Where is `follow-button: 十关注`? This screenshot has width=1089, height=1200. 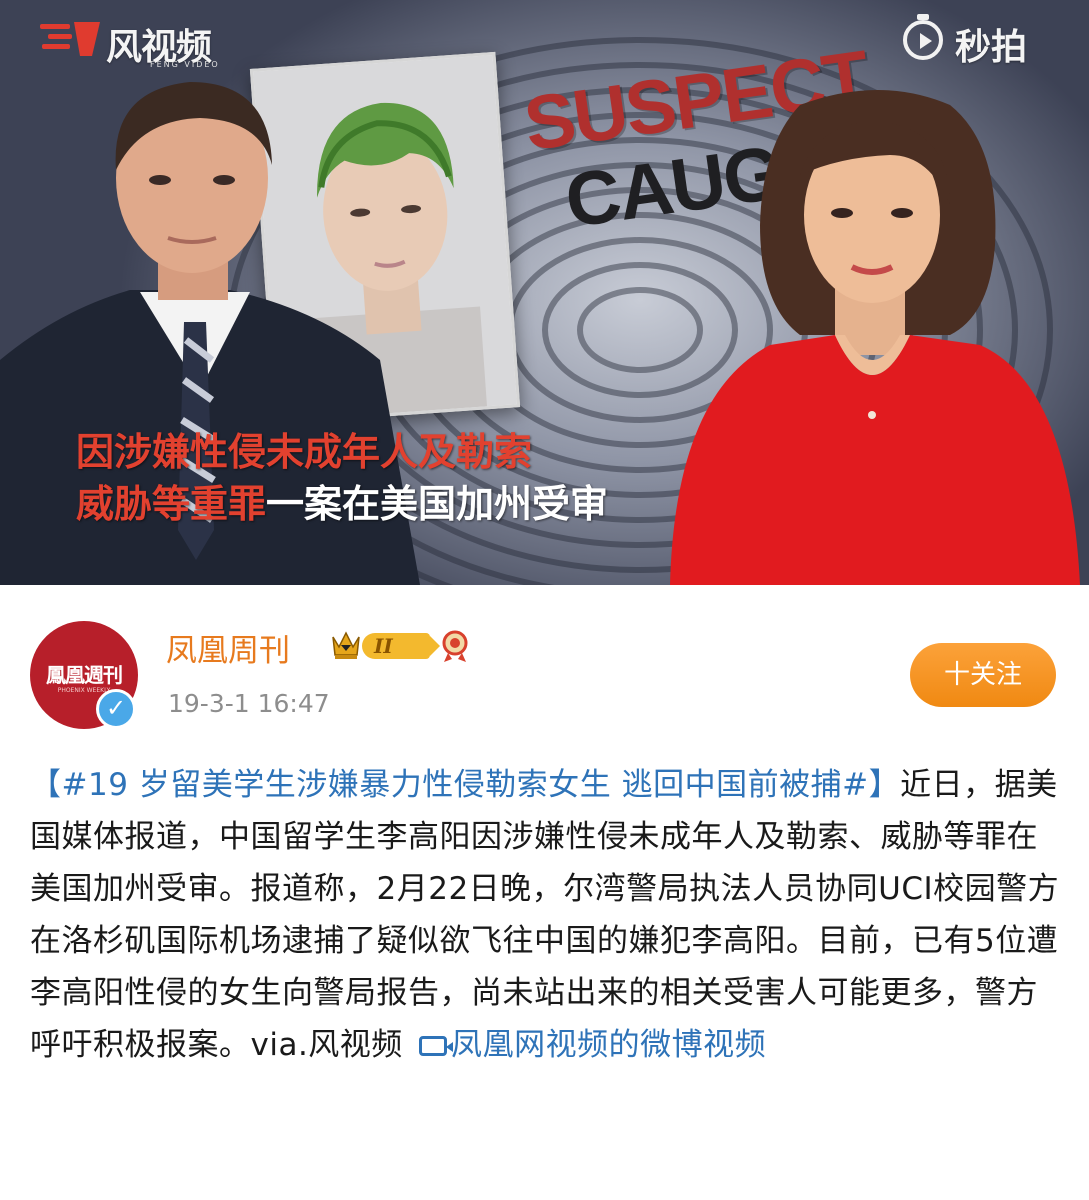 follow-button: 十关注 is located at coordinates (983, 675).